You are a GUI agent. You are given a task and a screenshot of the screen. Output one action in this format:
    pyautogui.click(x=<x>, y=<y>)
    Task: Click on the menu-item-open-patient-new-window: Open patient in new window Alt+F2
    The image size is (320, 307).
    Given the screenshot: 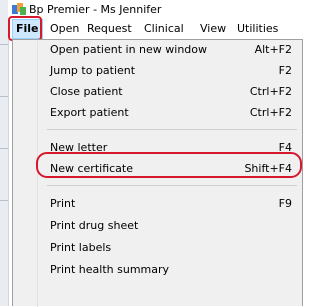 What is the action you would take?
    pyautogui.click(x=157, y=50)
    